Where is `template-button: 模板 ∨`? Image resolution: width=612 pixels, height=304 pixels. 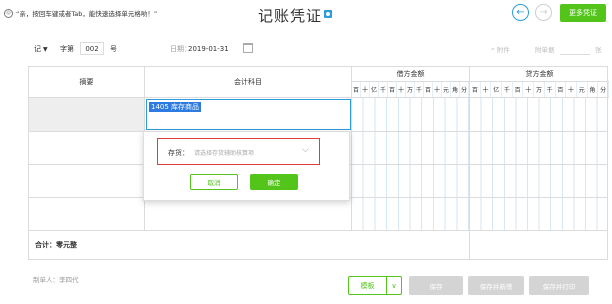 template-button: 模板 ∨ is located at coordinates (375, 285).